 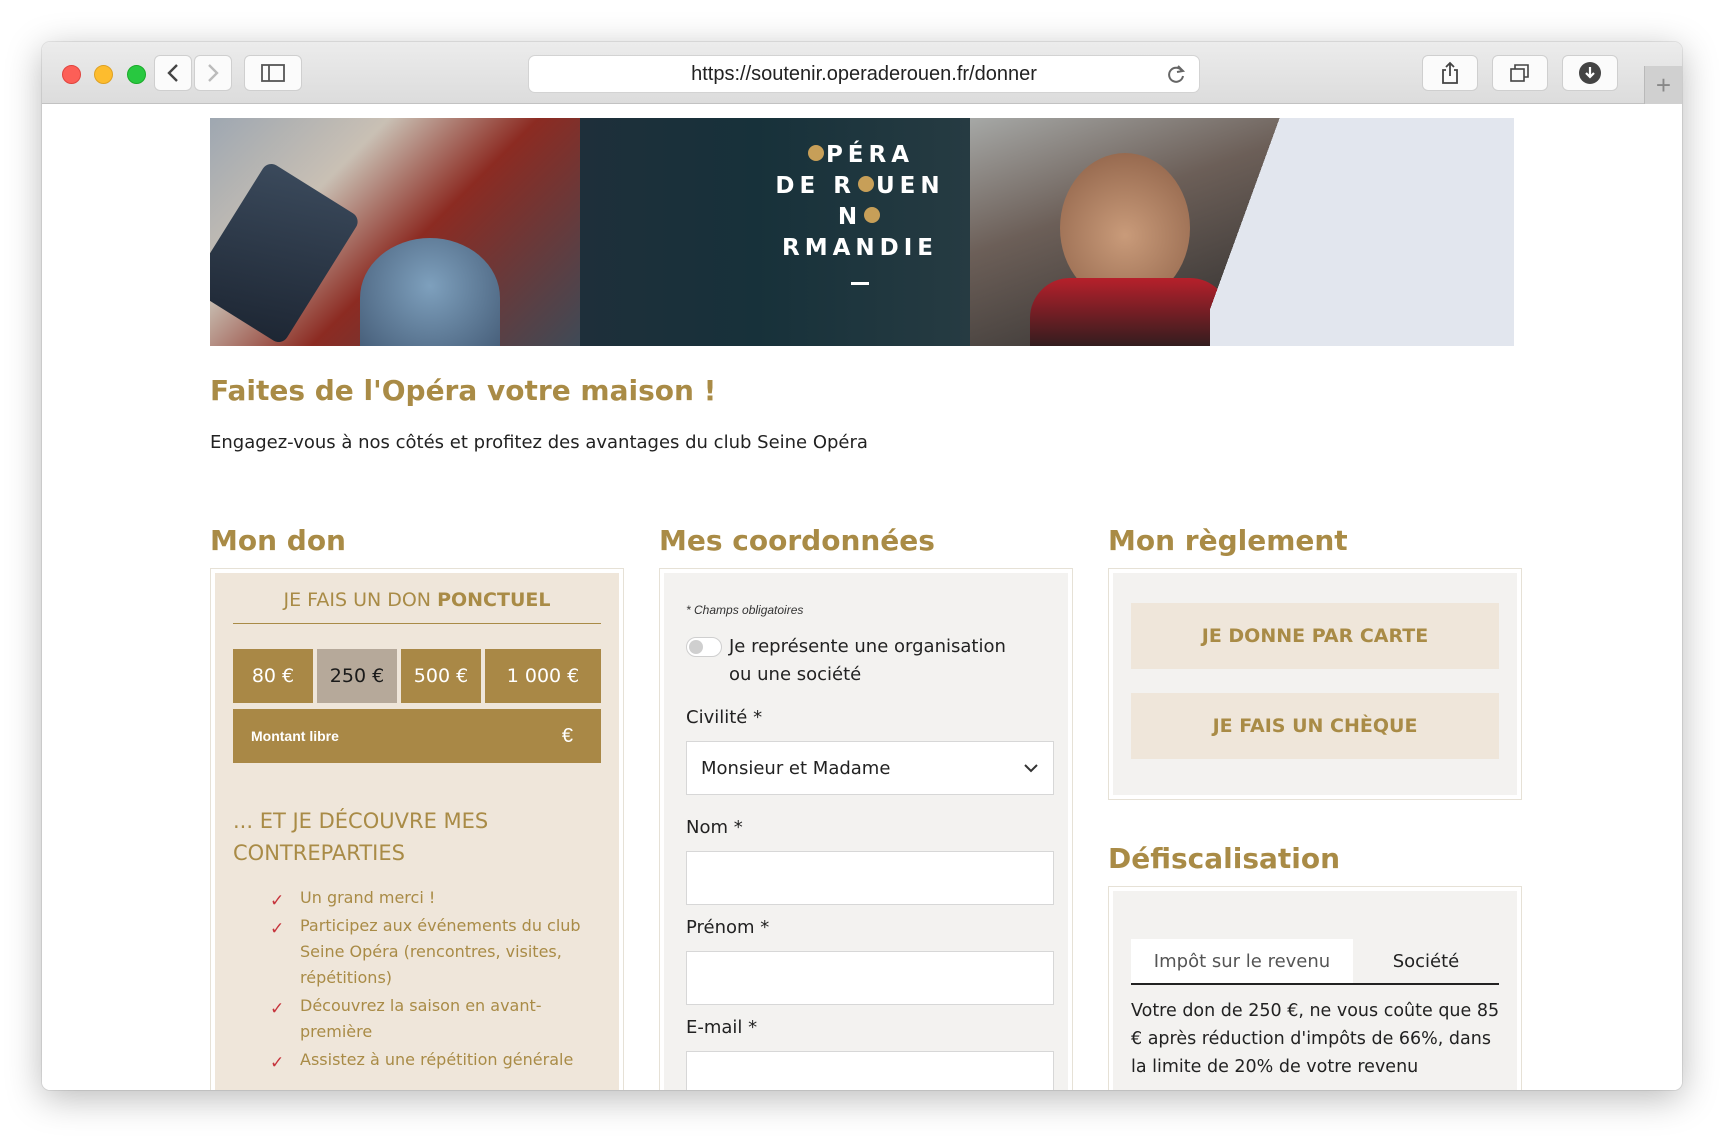 What do you see at coordinates (728, 927) in the screenshot?
I see `prenom-label: Prénom *` at bounding box center [728, 927].